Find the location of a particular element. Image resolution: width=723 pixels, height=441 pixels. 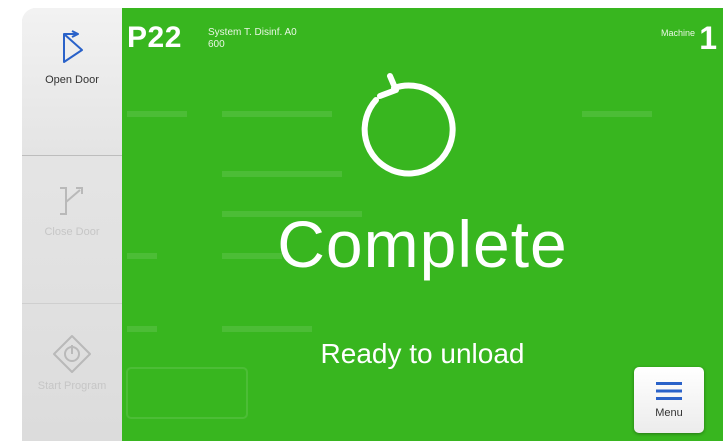

cycle-complete-icon is located at coordinates (408, 125).